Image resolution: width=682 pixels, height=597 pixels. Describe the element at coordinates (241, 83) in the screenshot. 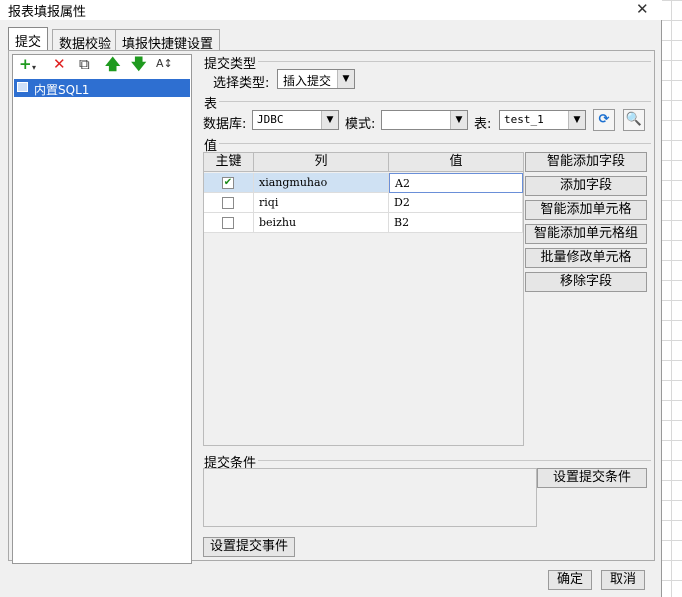

I see `submit-type-label: 选择类型:` at that location.